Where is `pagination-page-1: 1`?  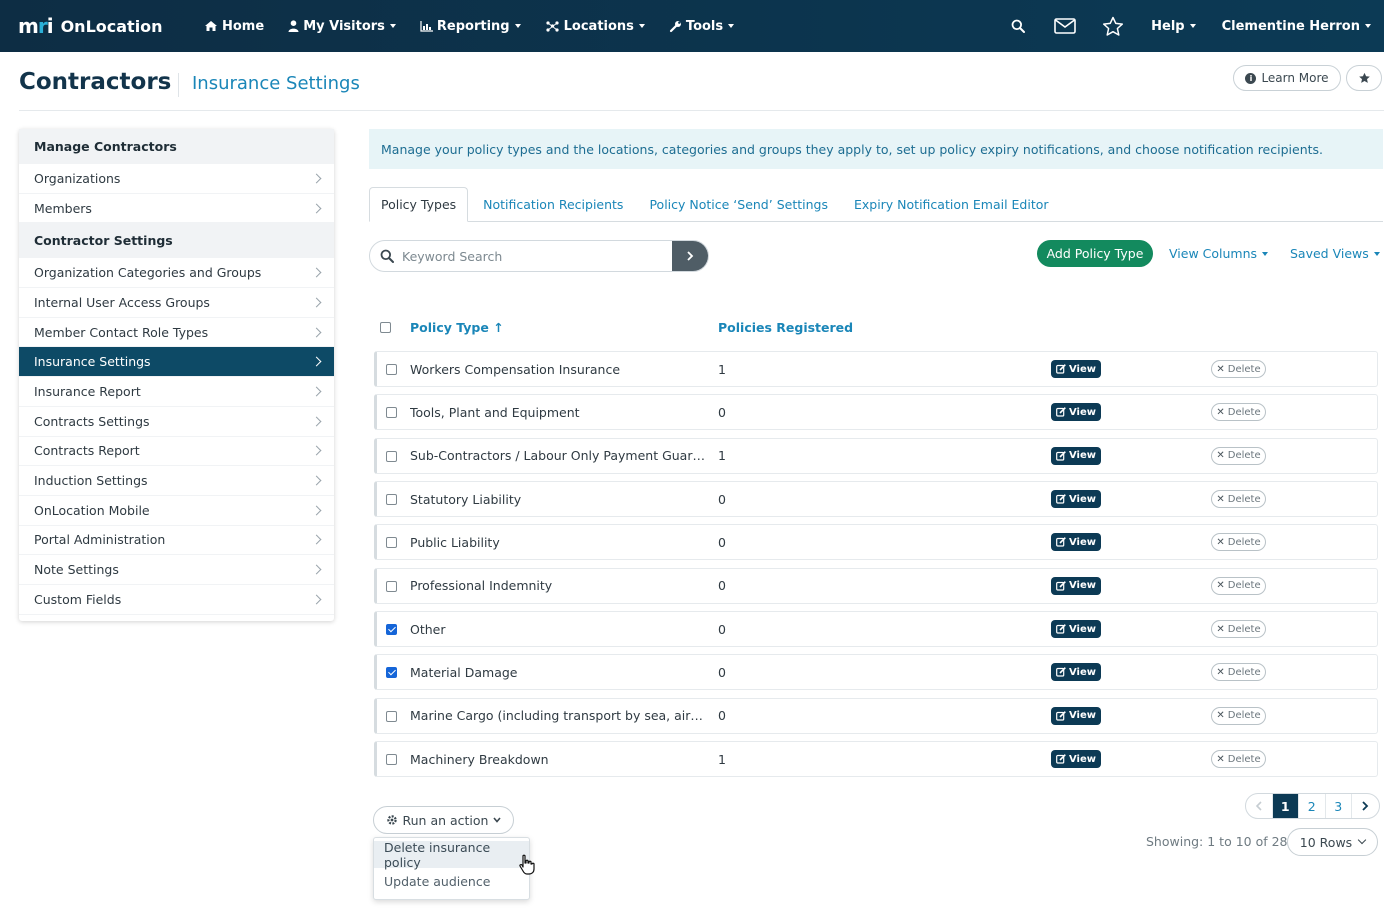
pagination-page-1: 1 is located at coordinates (1285, 806).